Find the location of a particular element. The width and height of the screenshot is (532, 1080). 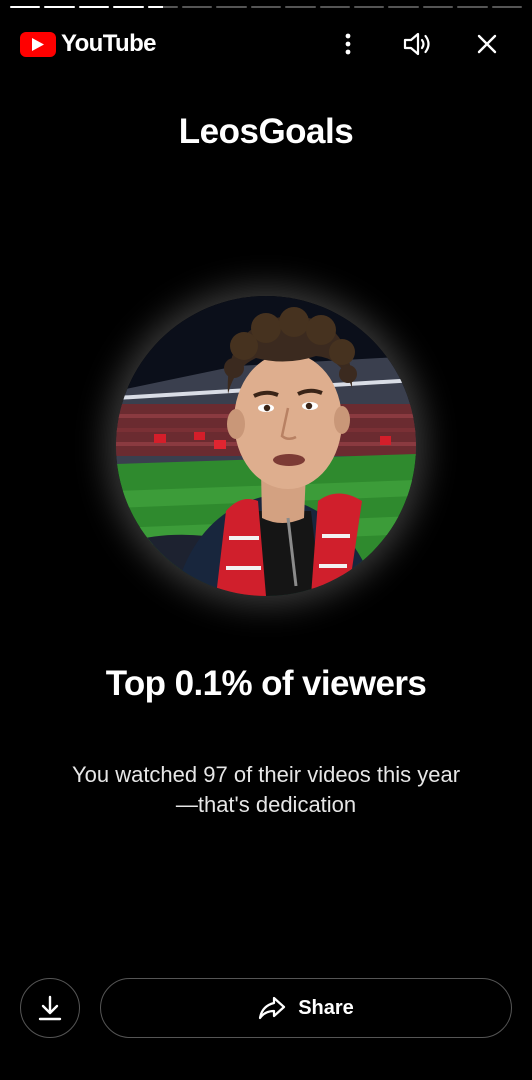

close-button is located at coordinates (487, 44).